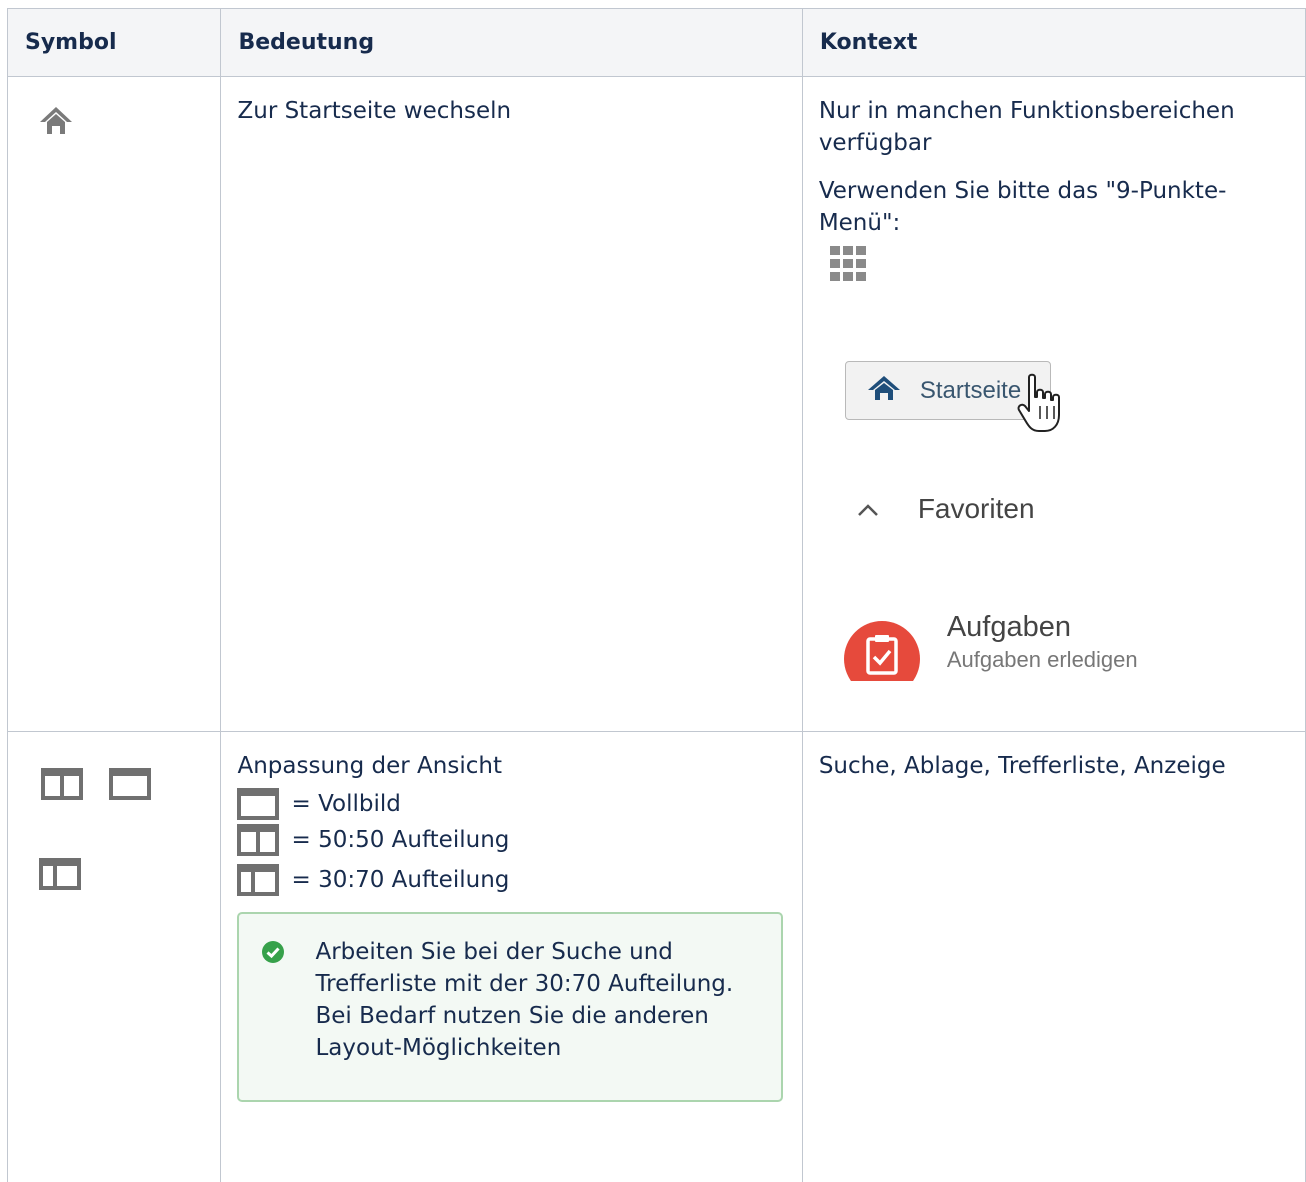  Describe the element at coordinates (976, 509) in the screenshot. I see `favorites-label: Favoriten` at that location.